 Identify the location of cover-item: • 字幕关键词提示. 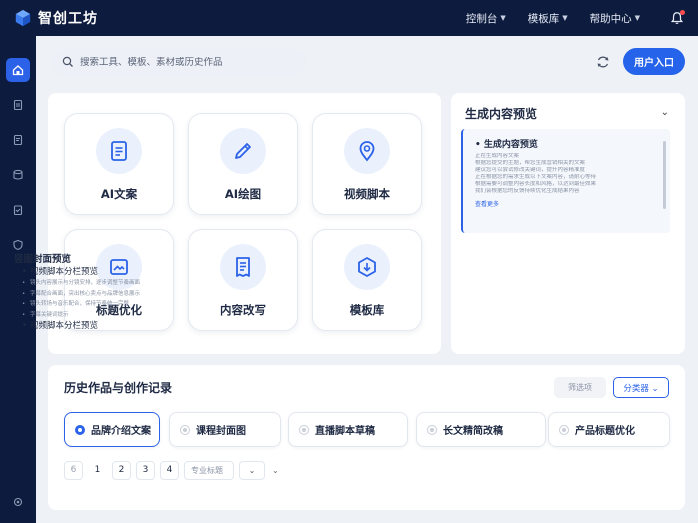
(45, 315).